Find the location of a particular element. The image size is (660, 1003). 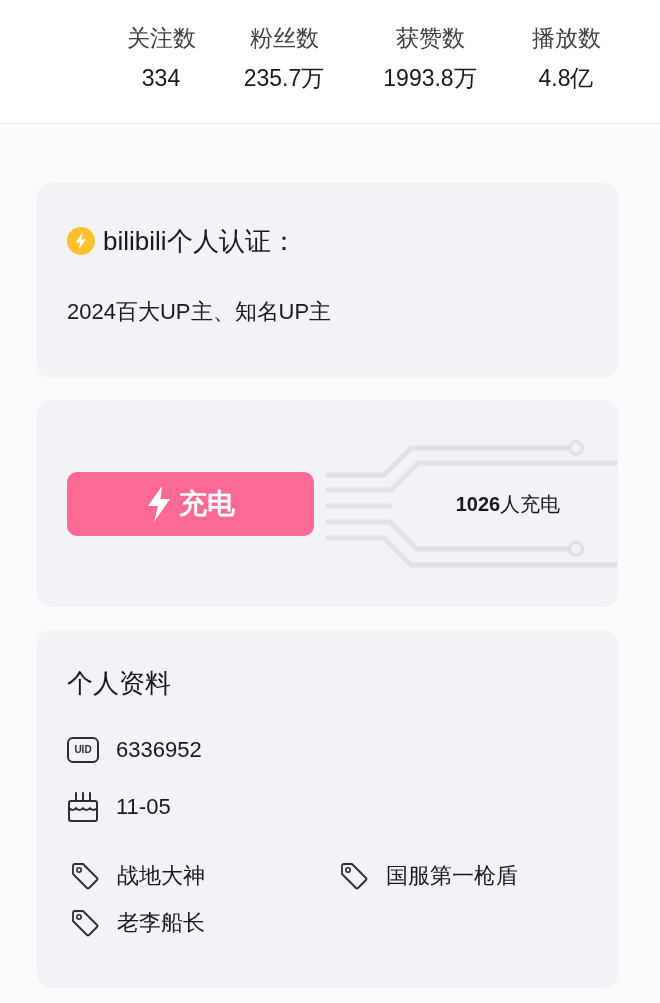

stat-label: 关注数 is located at coordinates (161, 38).